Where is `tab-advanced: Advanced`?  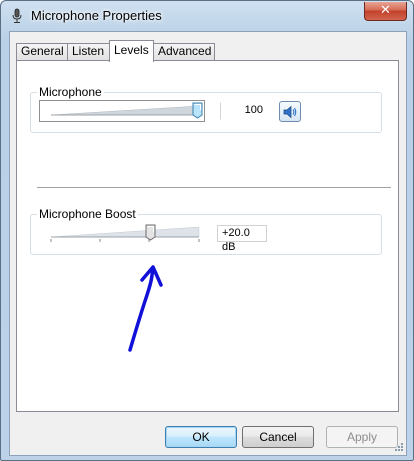
tab-advanced: Advanced is located at coordinates (184, 51).